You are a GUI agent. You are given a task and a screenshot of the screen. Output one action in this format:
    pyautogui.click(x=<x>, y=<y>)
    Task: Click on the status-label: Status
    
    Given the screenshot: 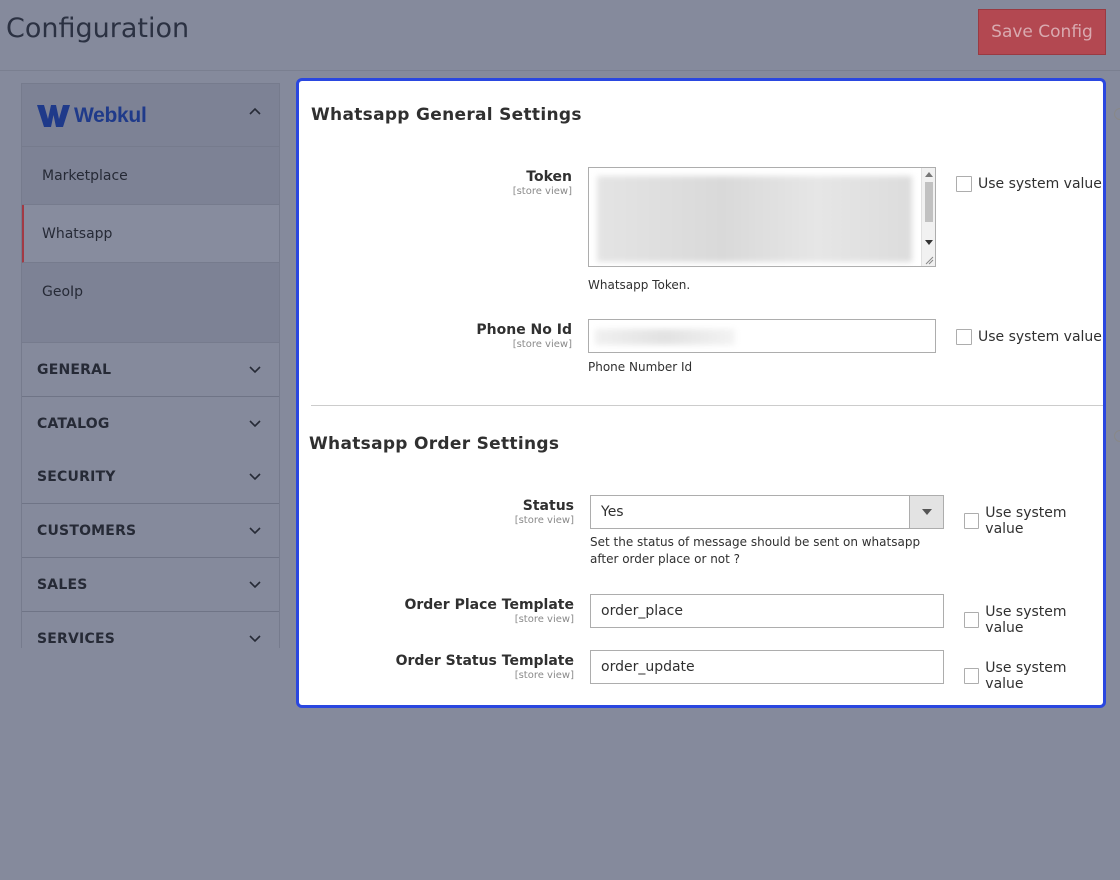 What is the action you would take?
    pyautogui.click(x=548, y=506)
    